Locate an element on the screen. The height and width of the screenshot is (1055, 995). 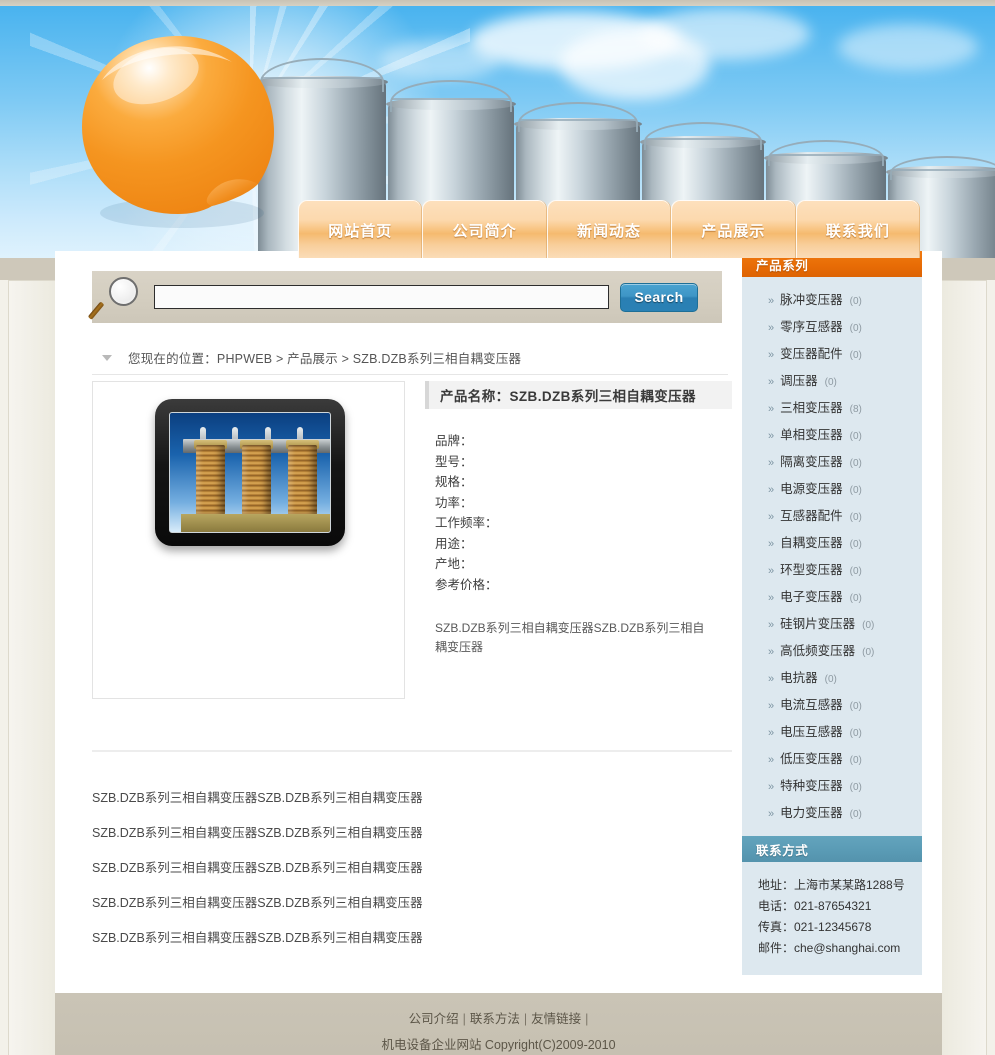
nav-about: 公司简介 is located at coordinates (484, 229).